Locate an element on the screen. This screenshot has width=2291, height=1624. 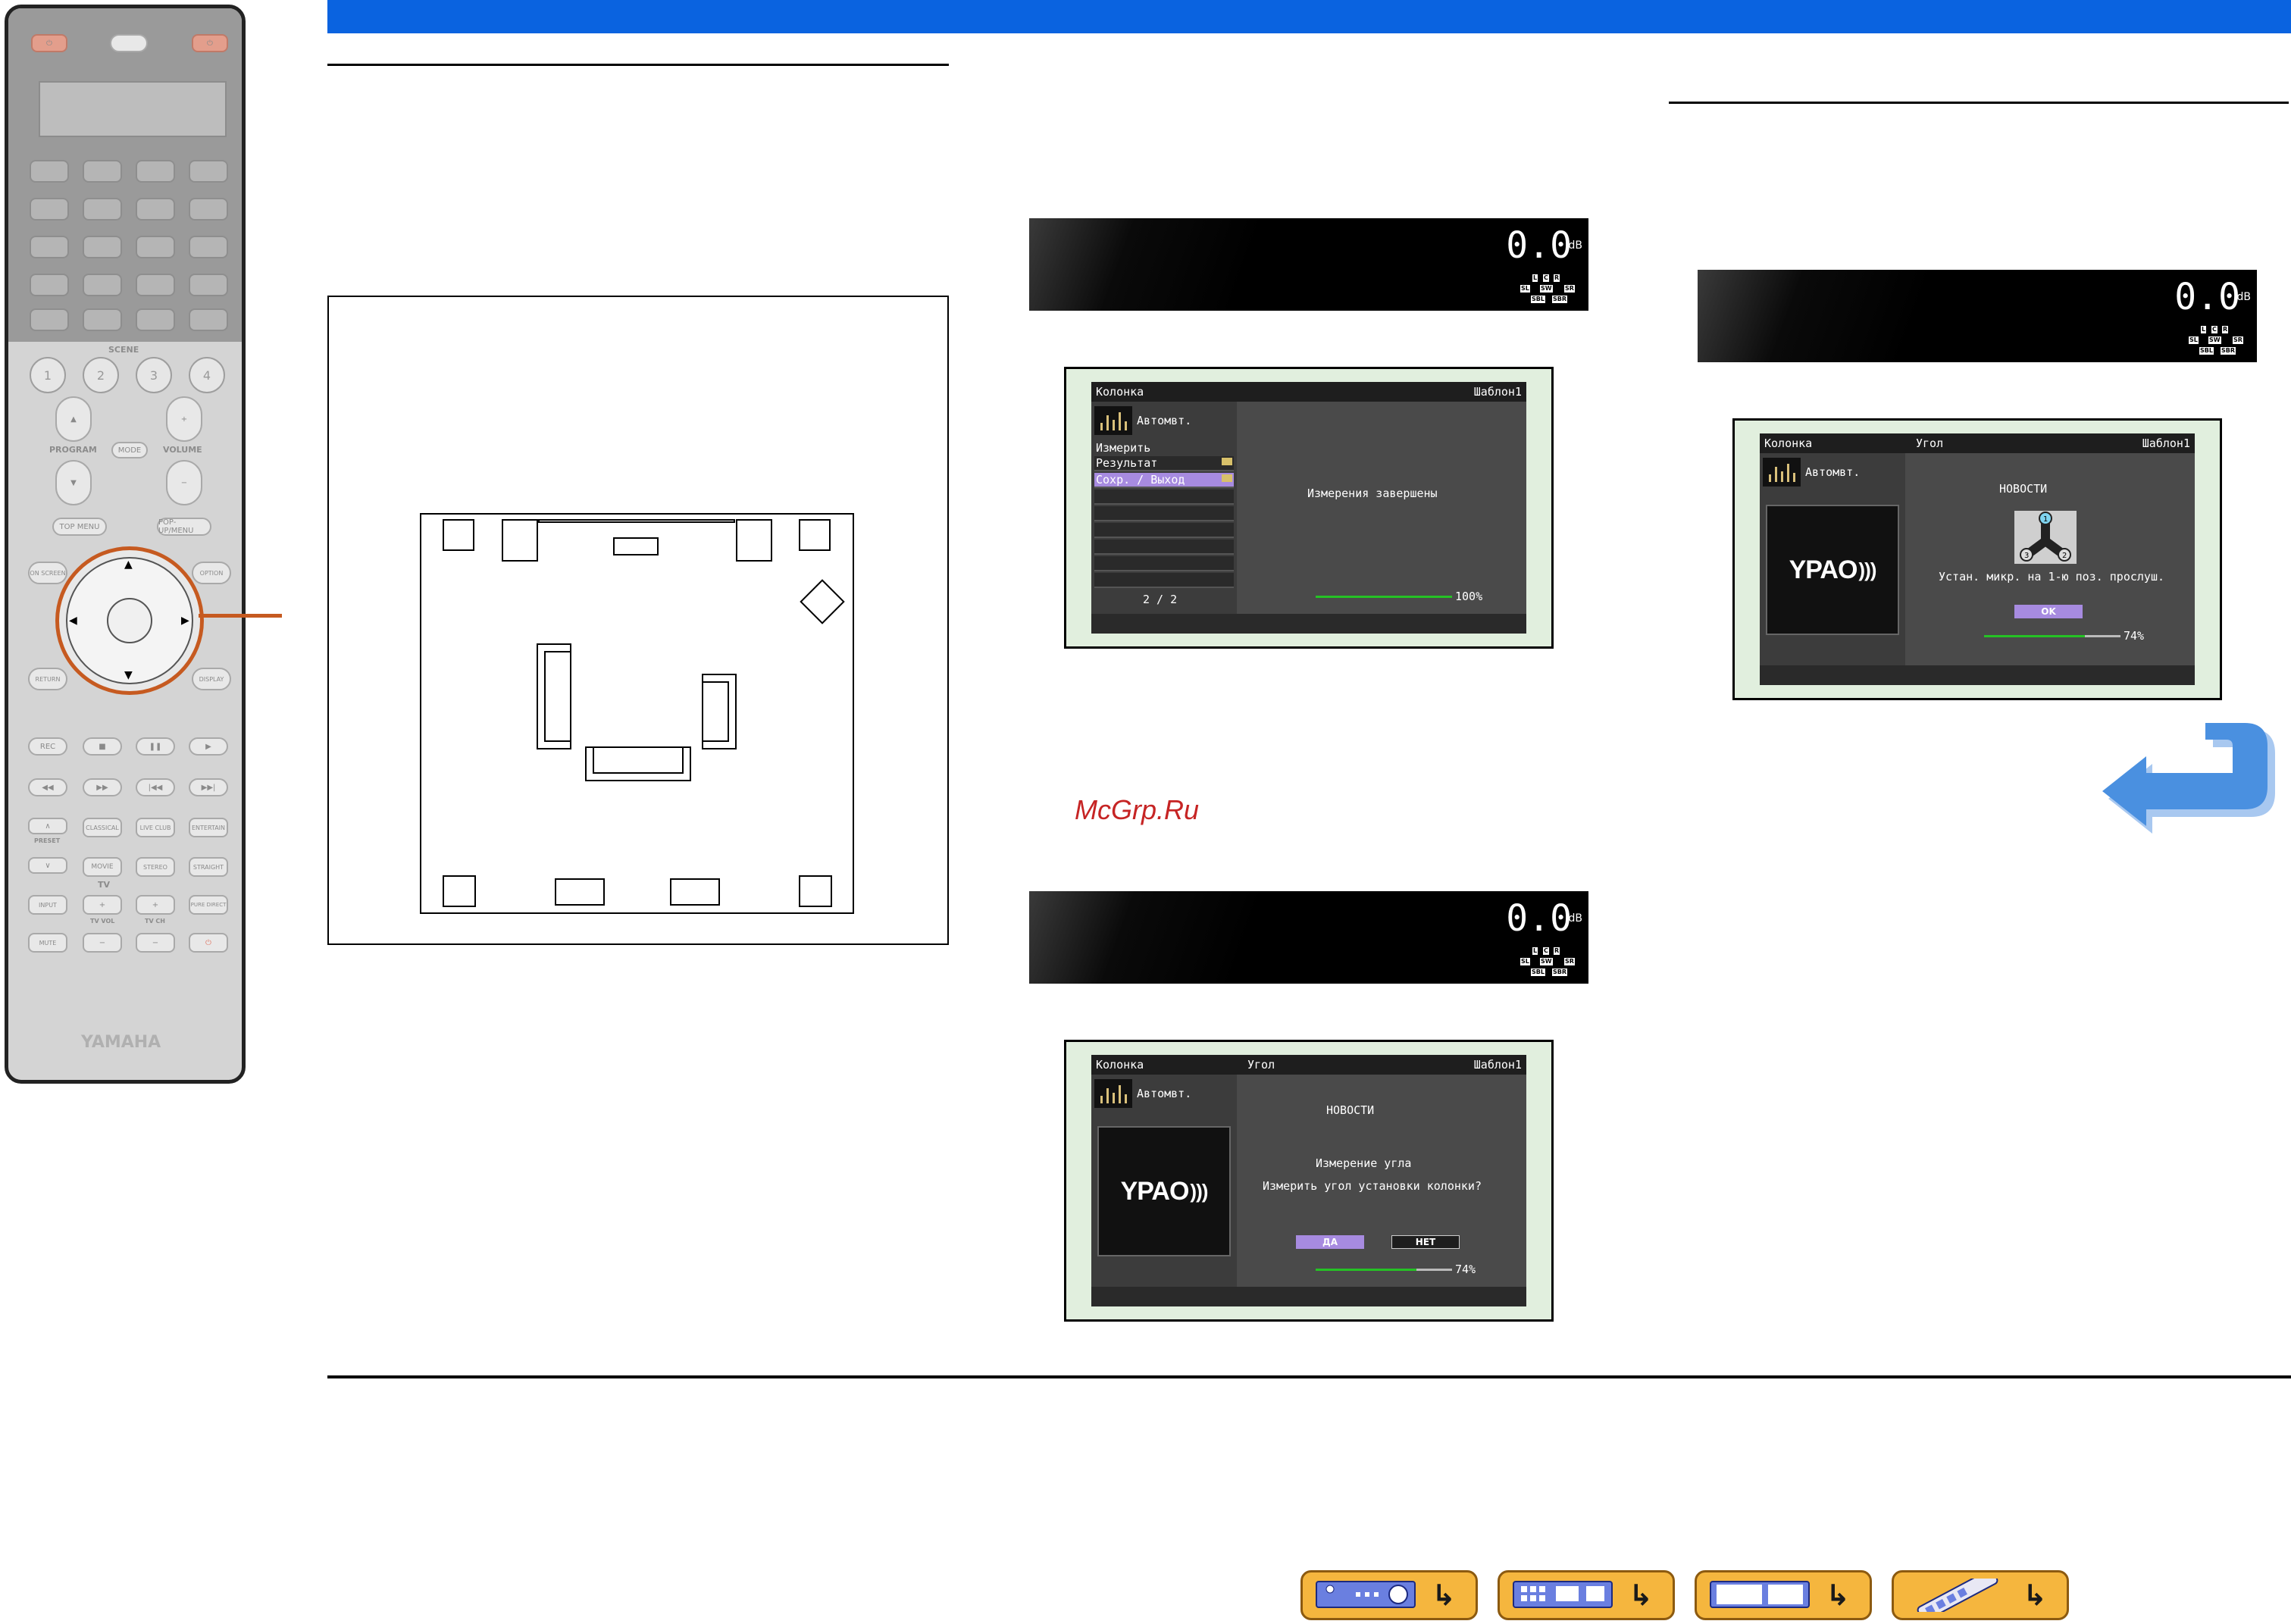
no-button: НЕТ is located at coordinates (1425, 1242).